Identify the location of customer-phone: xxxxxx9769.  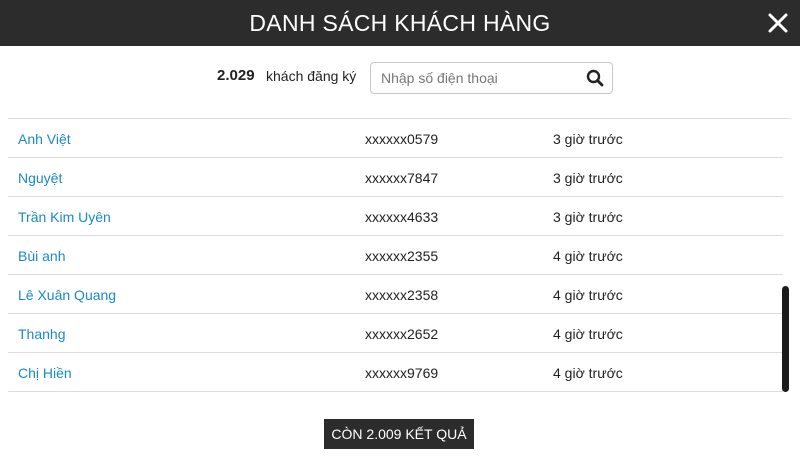
(402, 373).